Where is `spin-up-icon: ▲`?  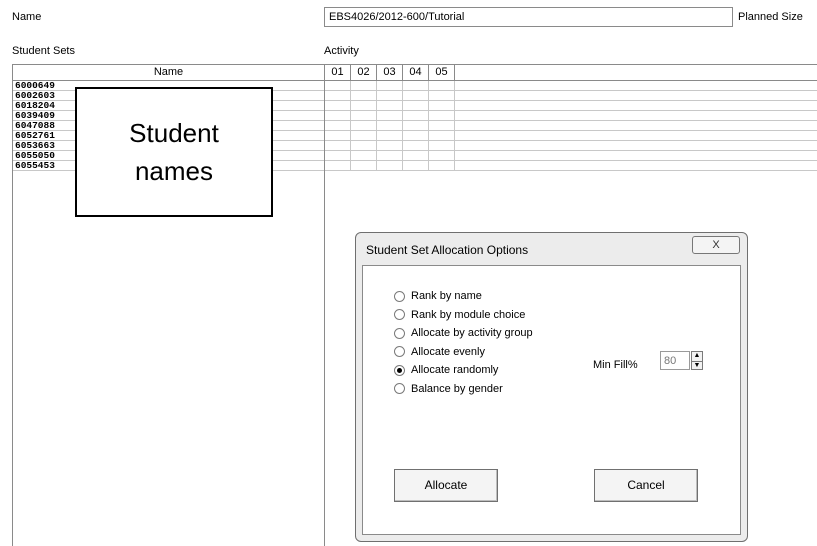
spin-up-icon: ▲ is located at coordinates (697, 357).